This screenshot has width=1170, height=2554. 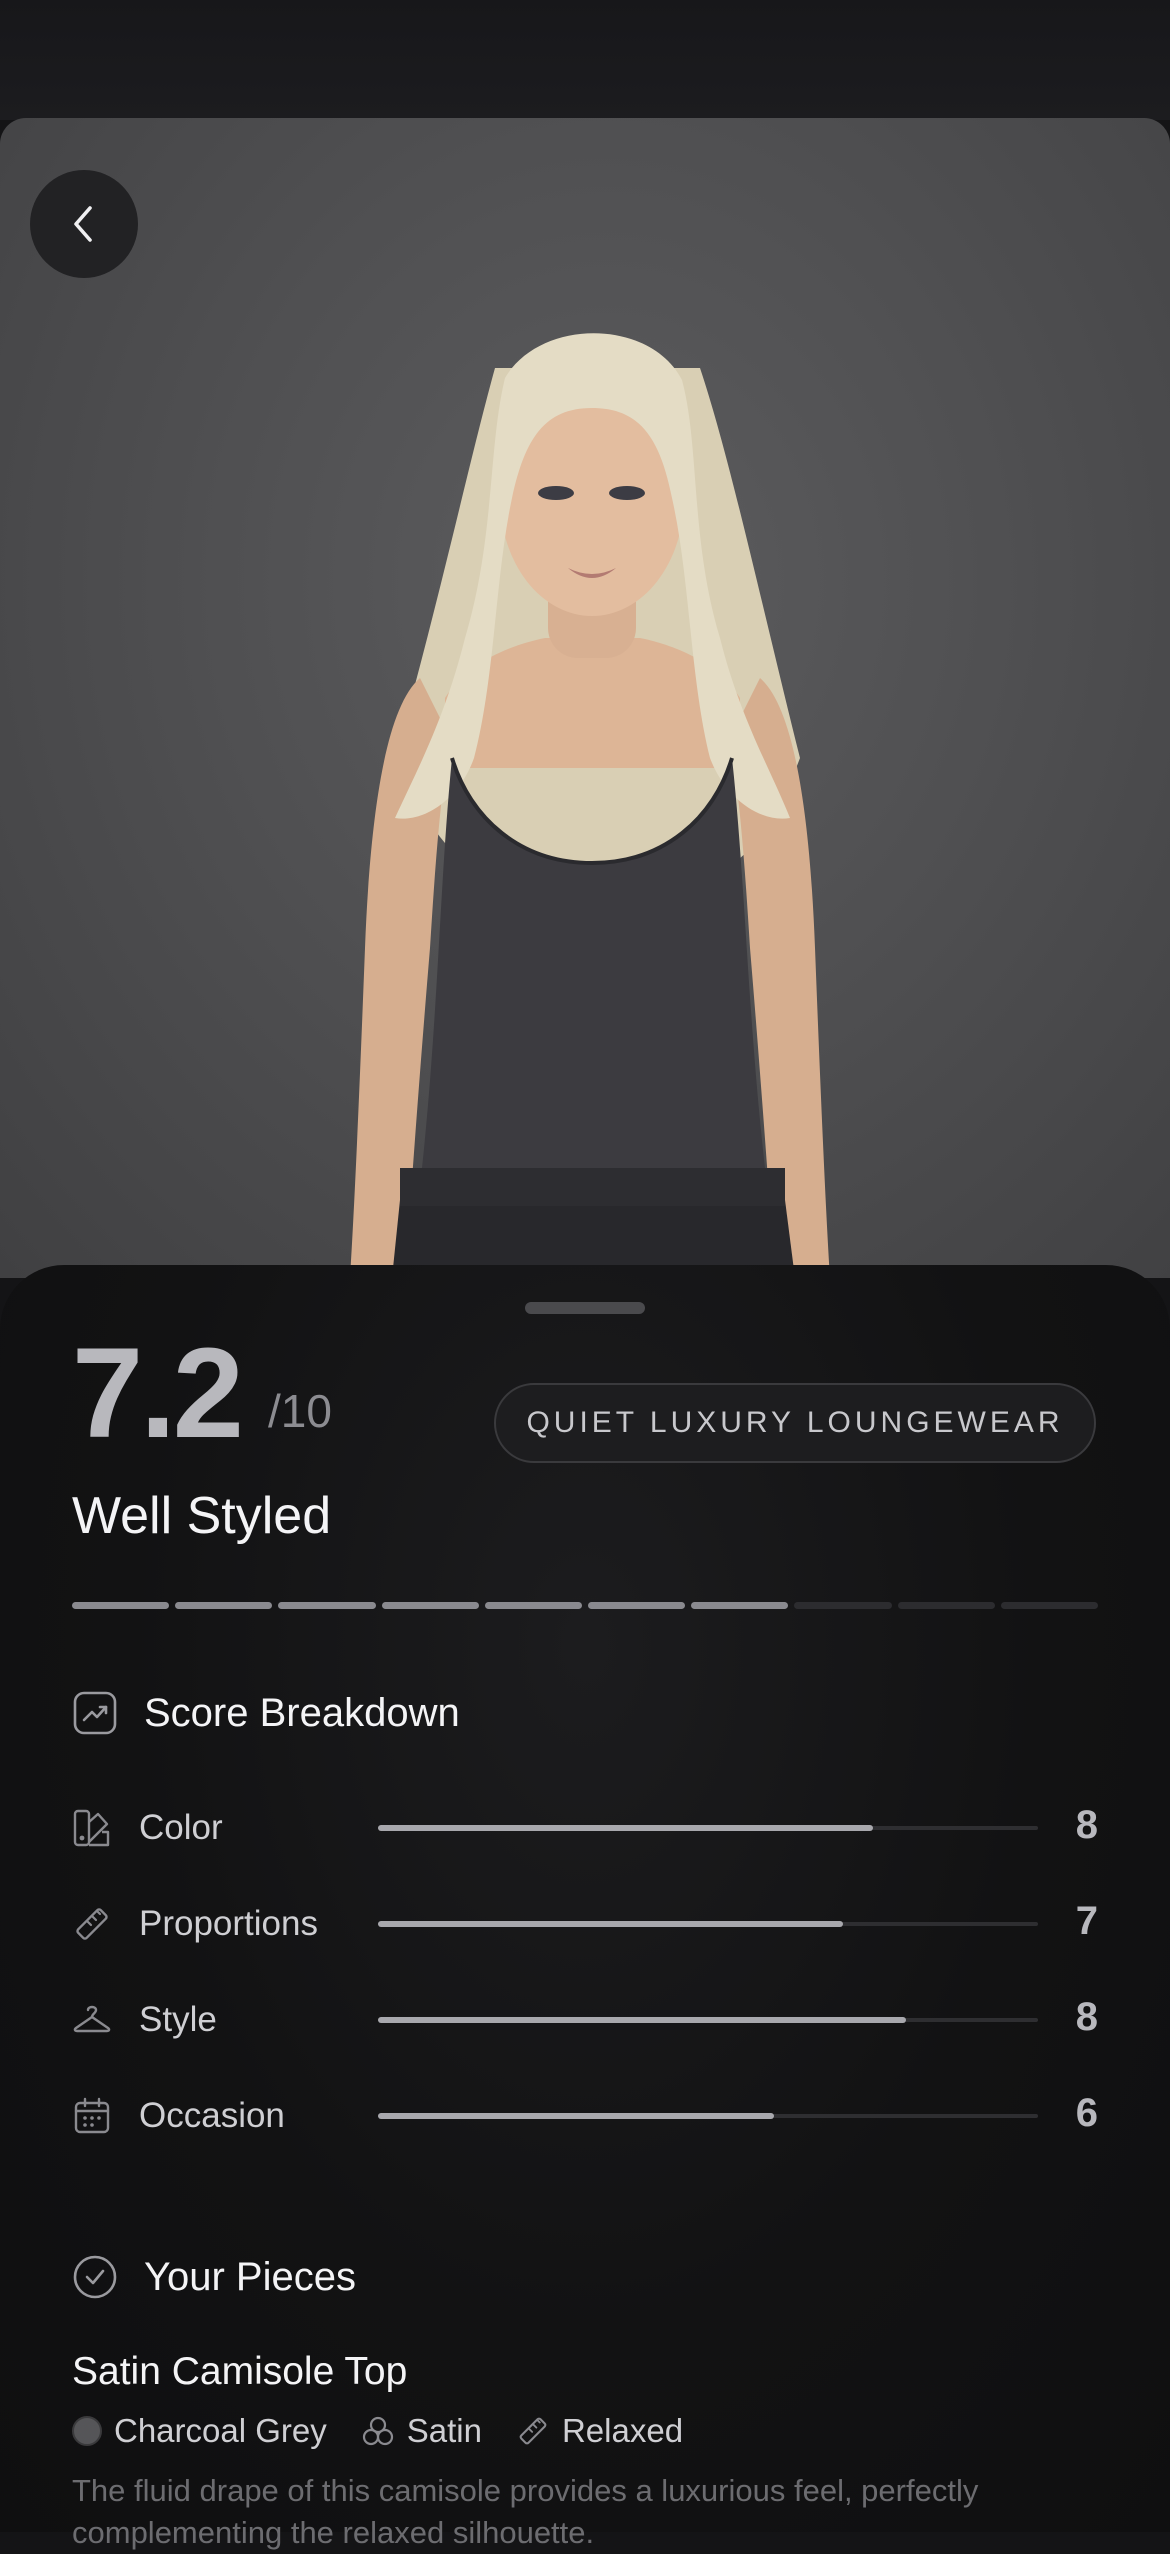 I want to click on piece-name: Satin Camisole Top, so click(x=239, y=2372).